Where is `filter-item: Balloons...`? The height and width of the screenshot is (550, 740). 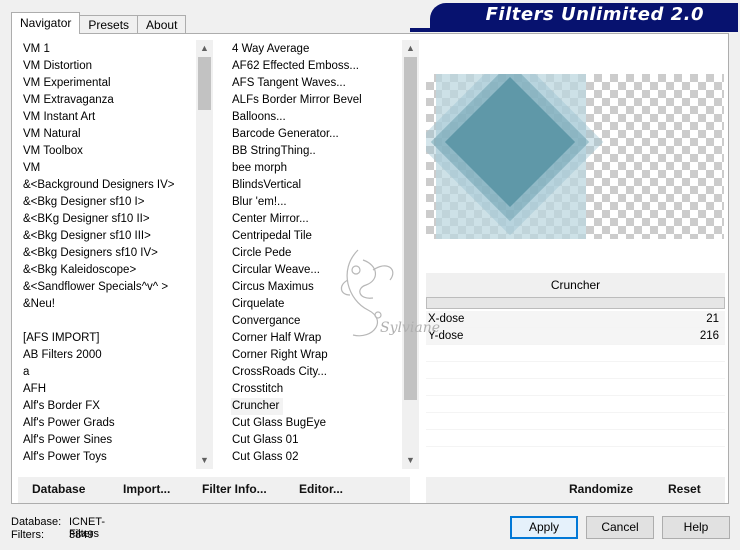 filter-item: Balloons... is located at coordinates (319, 117).